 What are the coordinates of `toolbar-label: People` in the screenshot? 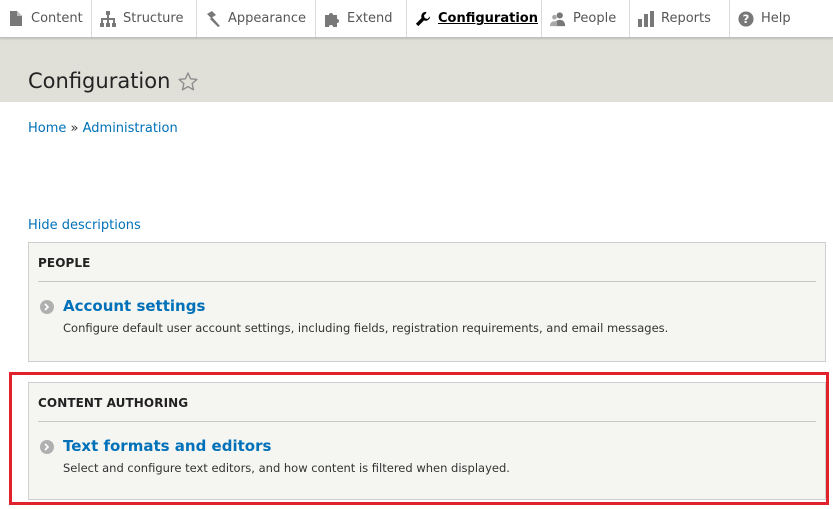 It's located at (595, 18).